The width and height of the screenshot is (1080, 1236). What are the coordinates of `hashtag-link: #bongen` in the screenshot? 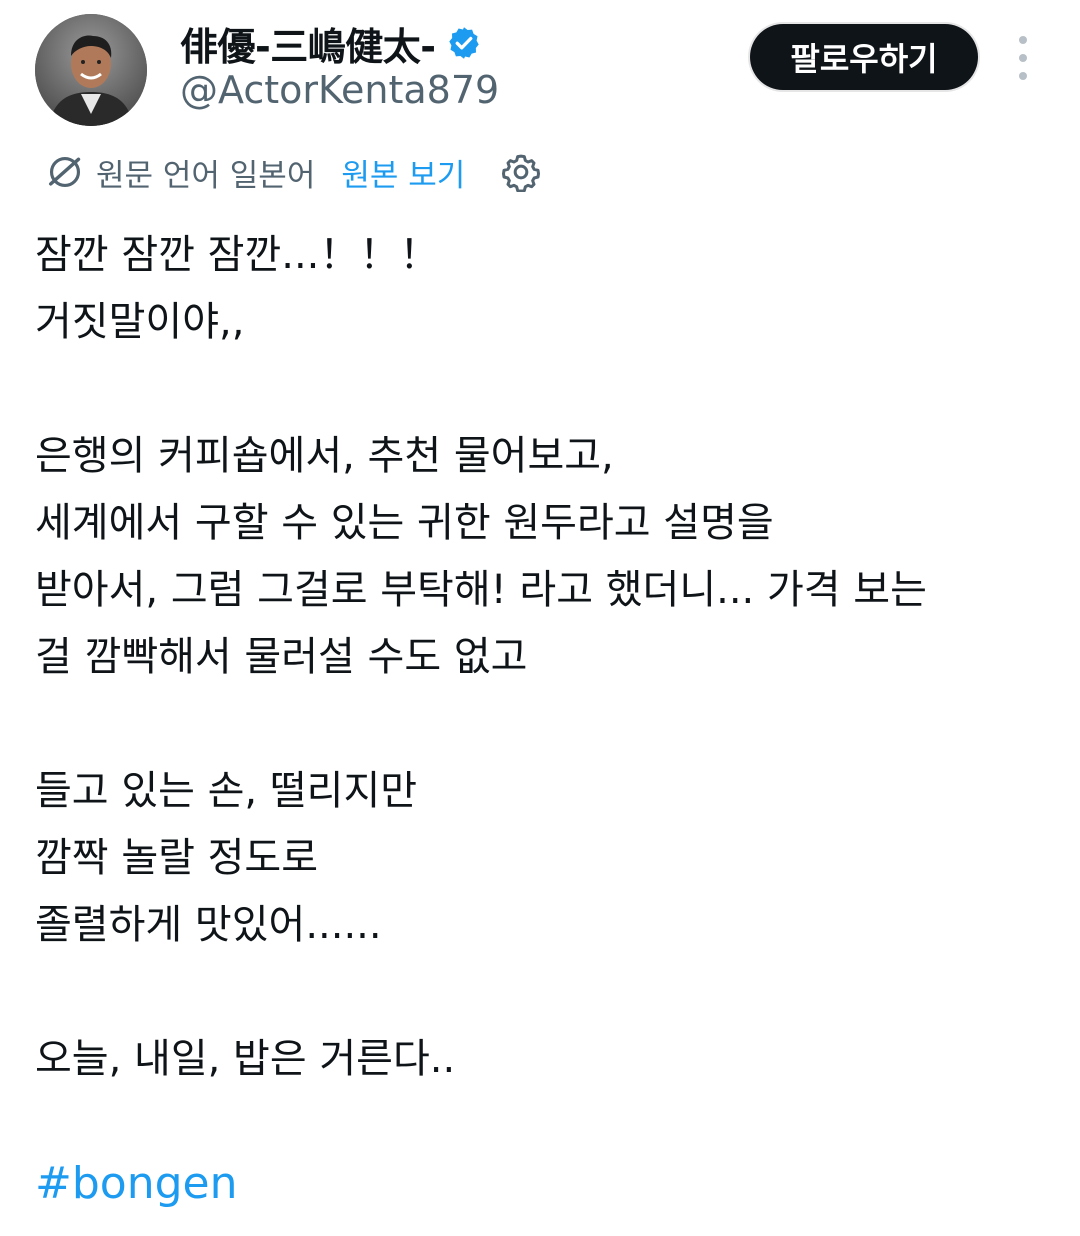 It's located at (136, 1183).